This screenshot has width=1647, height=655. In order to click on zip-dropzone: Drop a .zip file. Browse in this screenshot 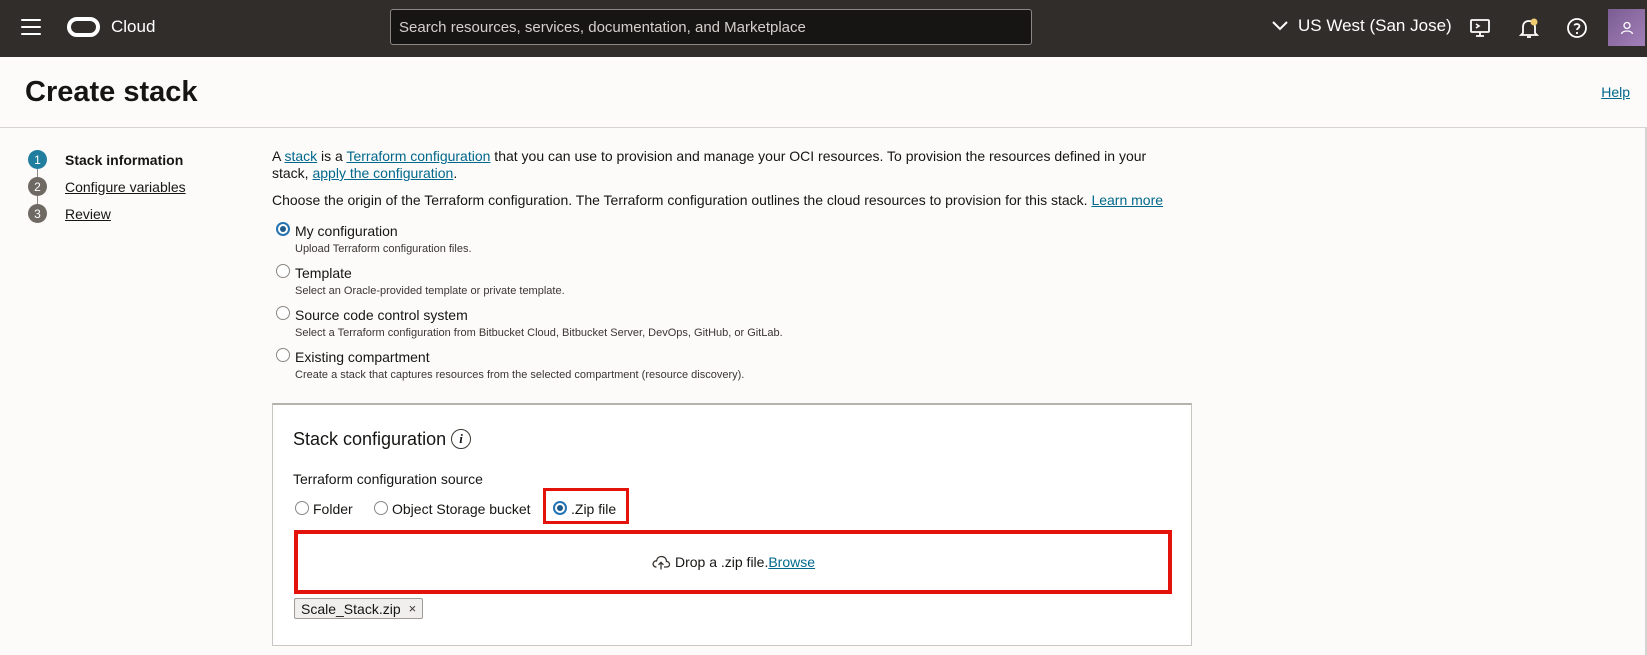, I will do `click(733, 562)`.